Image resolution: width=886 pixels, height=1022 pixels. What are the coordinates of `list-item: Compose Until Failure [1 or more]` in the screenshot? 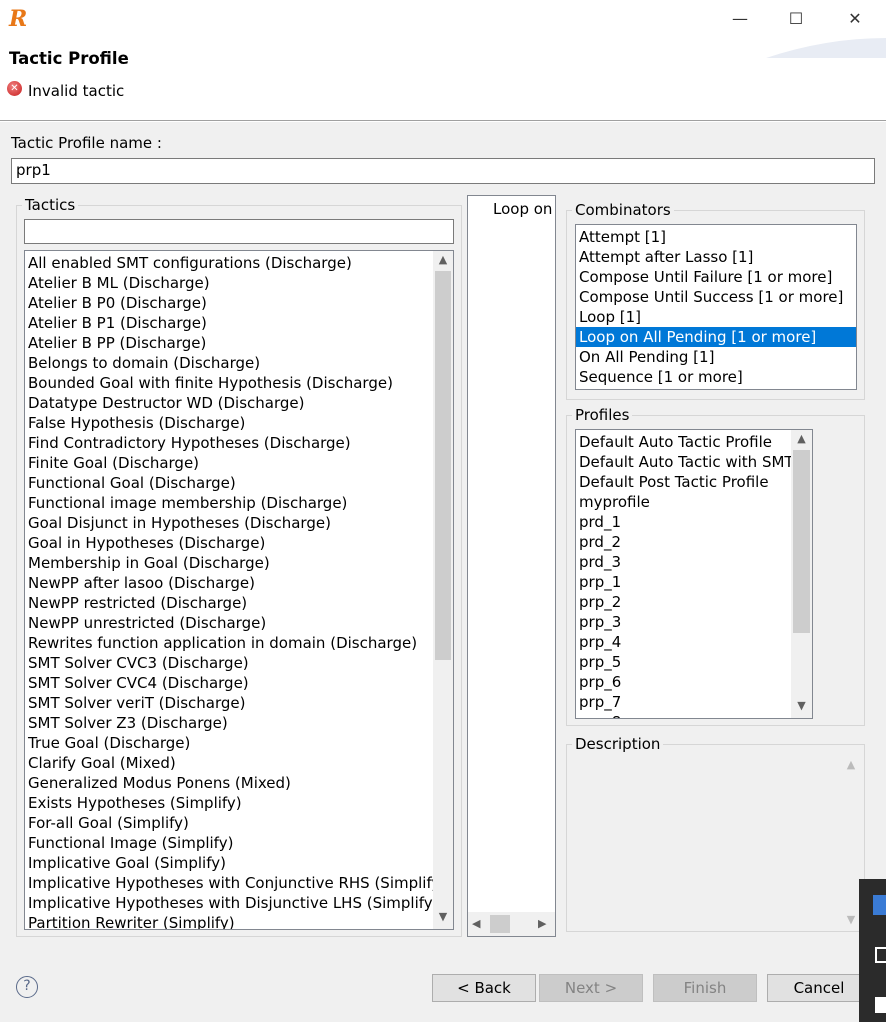 It's located at (716, 277).